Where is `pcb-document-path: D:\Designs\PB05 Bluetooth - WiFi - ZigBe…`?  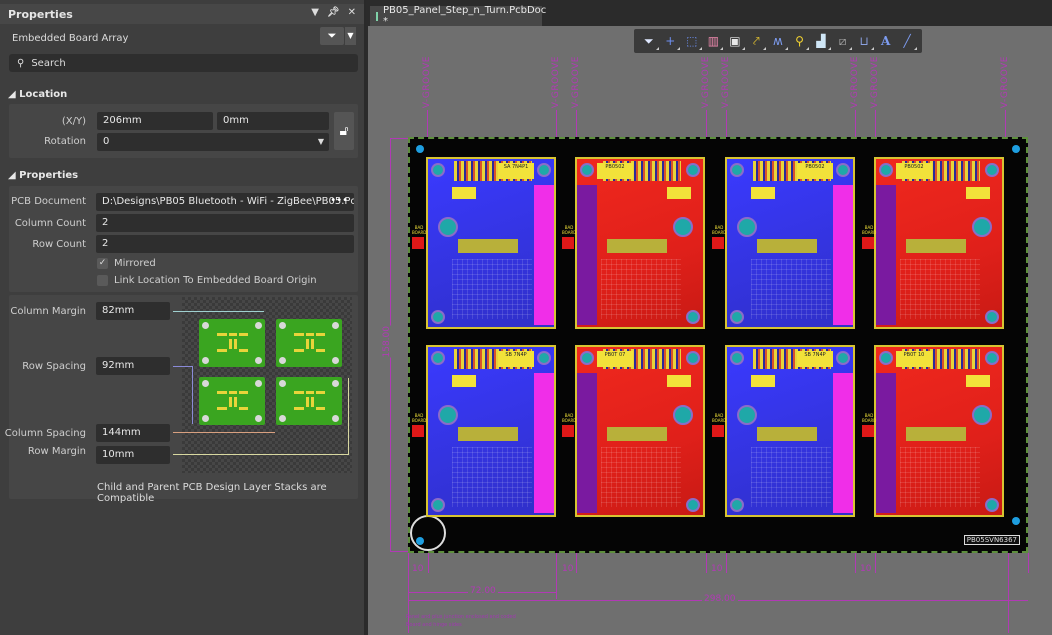 pcb-document-path: D:\Designs\PB05 Bluetooth - WiFi - ZigBe… is located at coordinates (228, 201).